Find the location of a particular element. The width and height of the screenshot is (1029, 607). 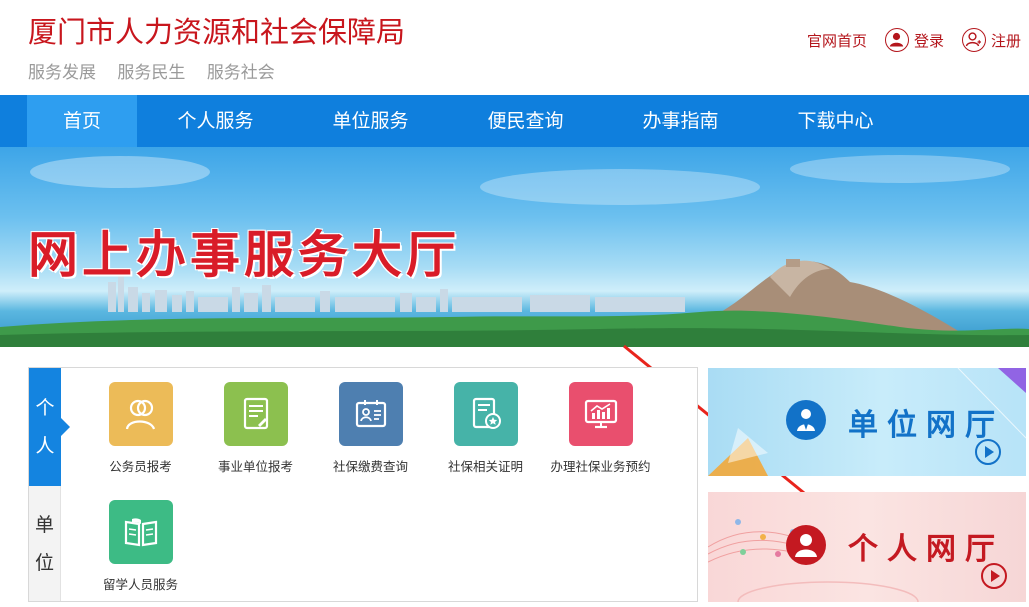

nav-item-download-center: 下载中心 is located at coordinates (835, 121).